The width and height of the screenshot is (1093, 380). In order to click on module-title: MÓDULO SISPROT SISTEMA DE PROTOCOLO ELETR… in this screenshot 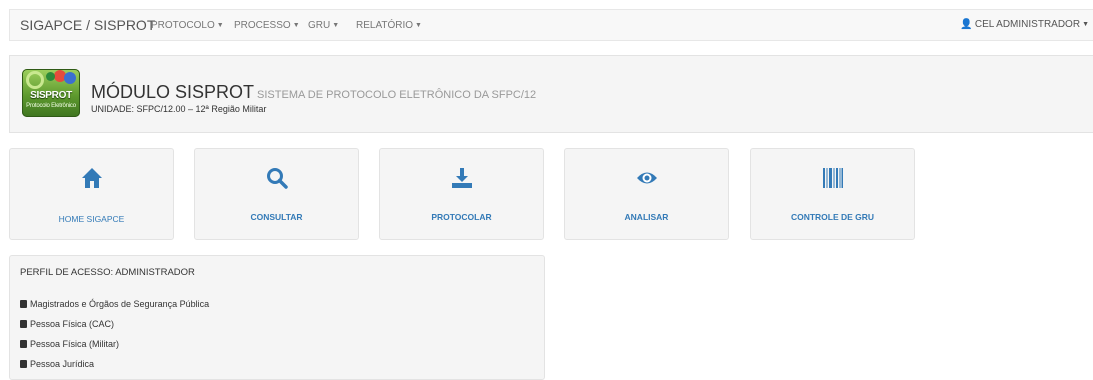, I will do `click(313, 92)`.